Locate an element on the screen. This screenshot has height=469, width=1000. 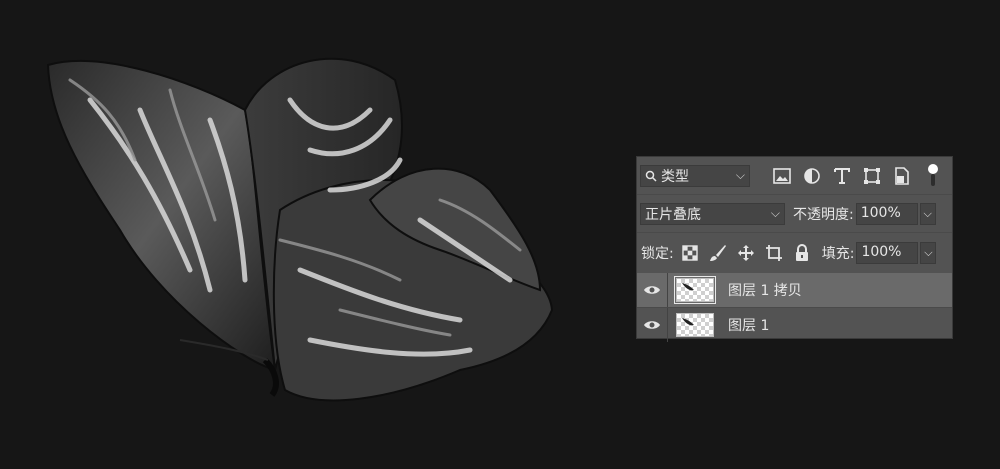
layer-row: 图层 1 拷贝 is located at coordinates (794, 290).